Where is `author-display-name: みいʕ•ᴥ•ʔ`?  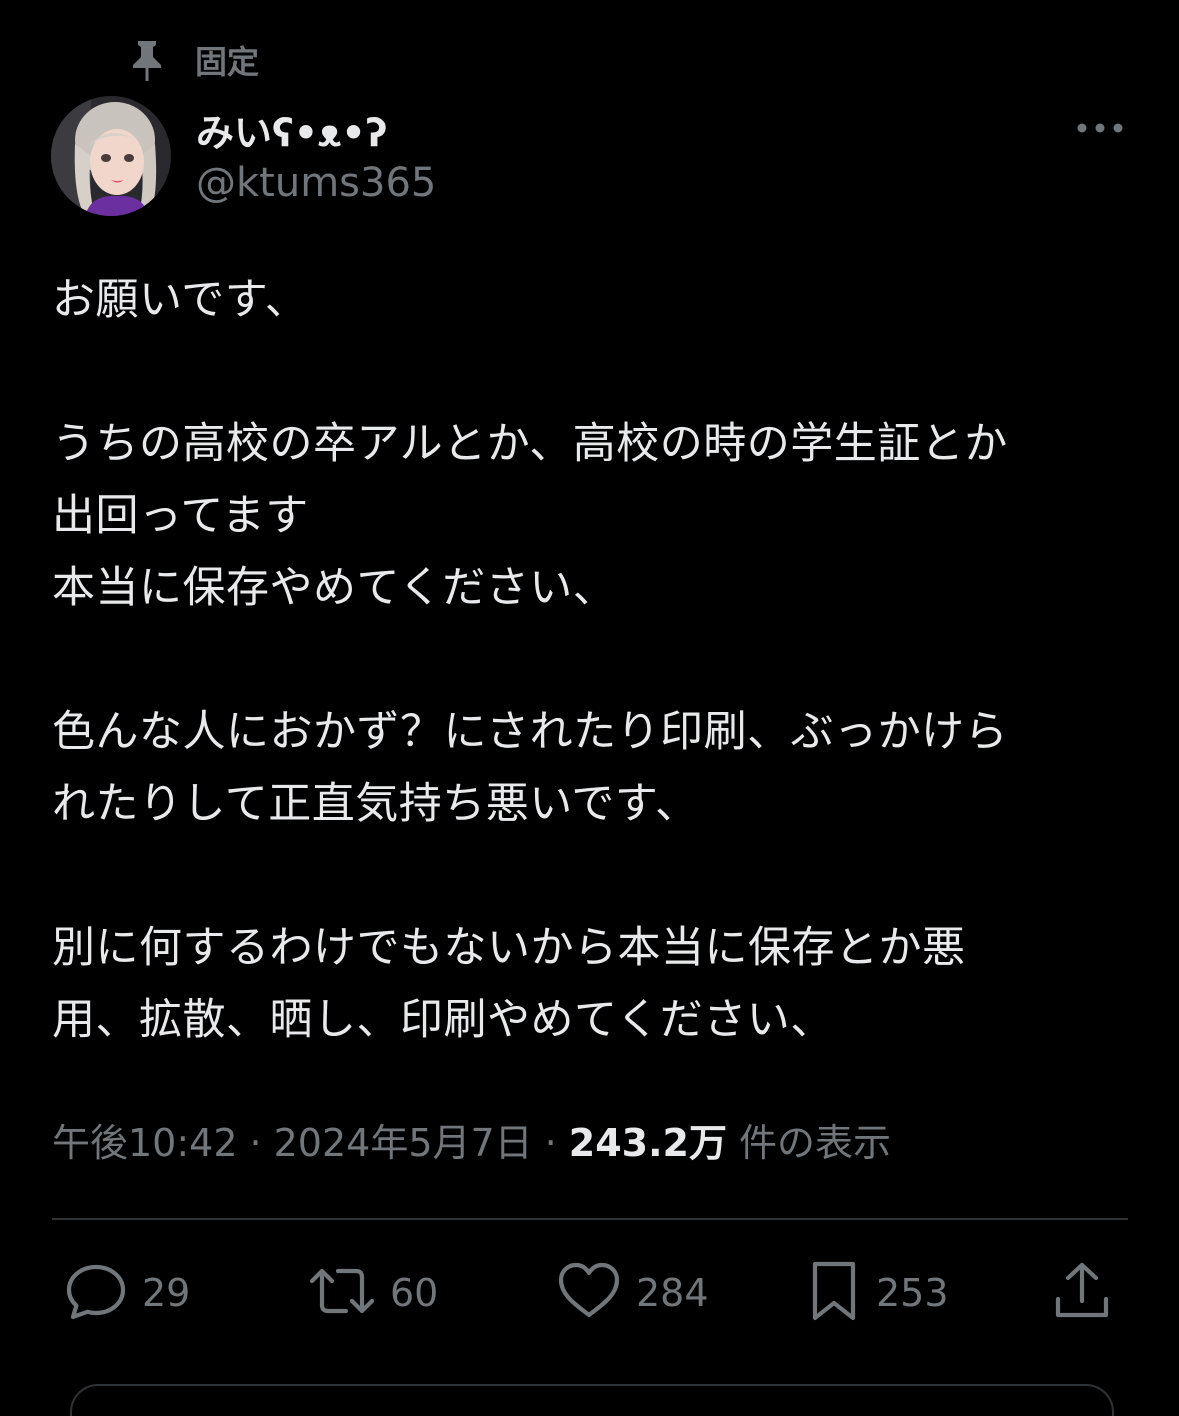 author-display-name: みいʕ•ᴥ•ʔ is located at coordinates (292, 129).